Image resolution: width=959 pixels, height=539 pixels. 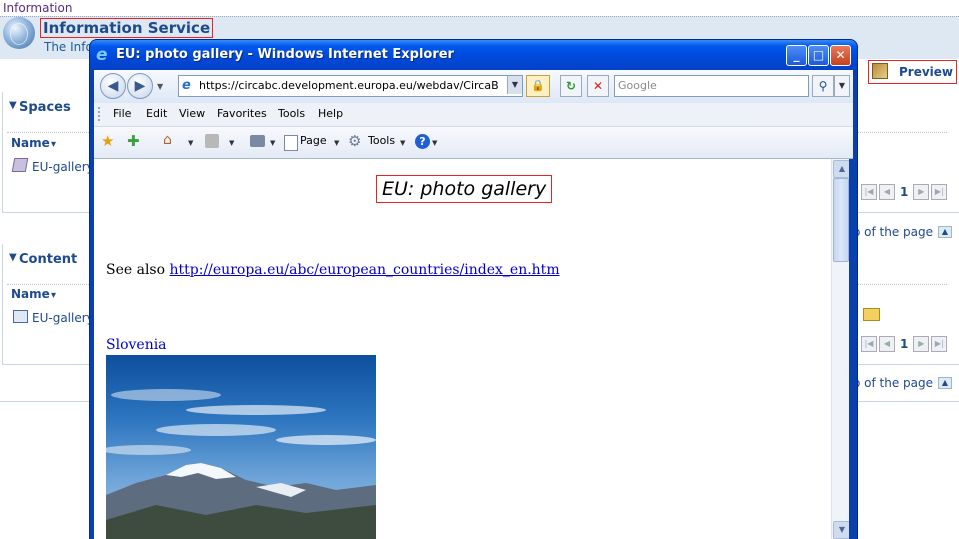 What do you see at coordinates (381, 140) in the screenshot?
I see `tools-menu-label: Tools` at bounding box center [381, 140].